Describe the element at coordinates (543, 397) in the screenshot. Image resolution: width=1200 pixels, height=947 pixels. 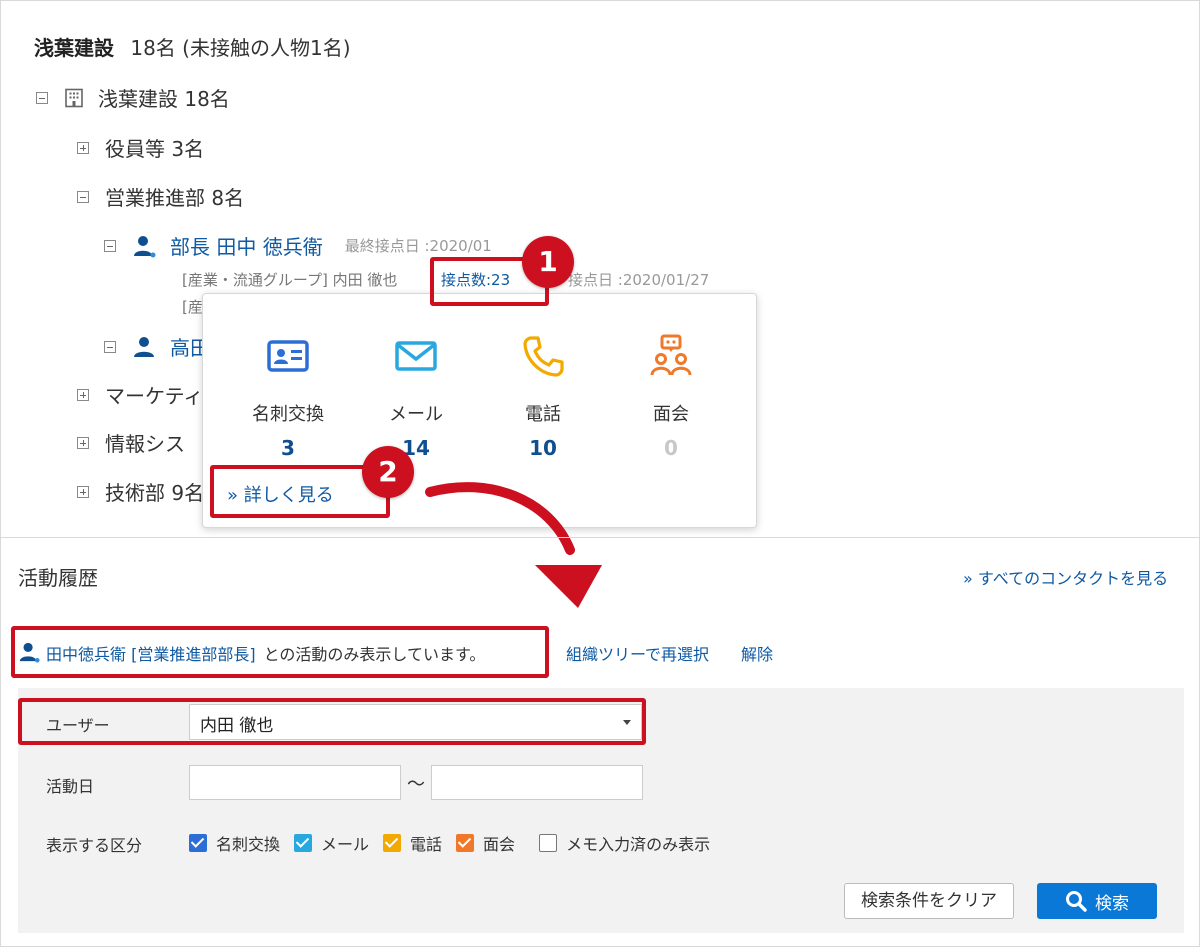
I see `stat-phone: 電話 10` at that location.